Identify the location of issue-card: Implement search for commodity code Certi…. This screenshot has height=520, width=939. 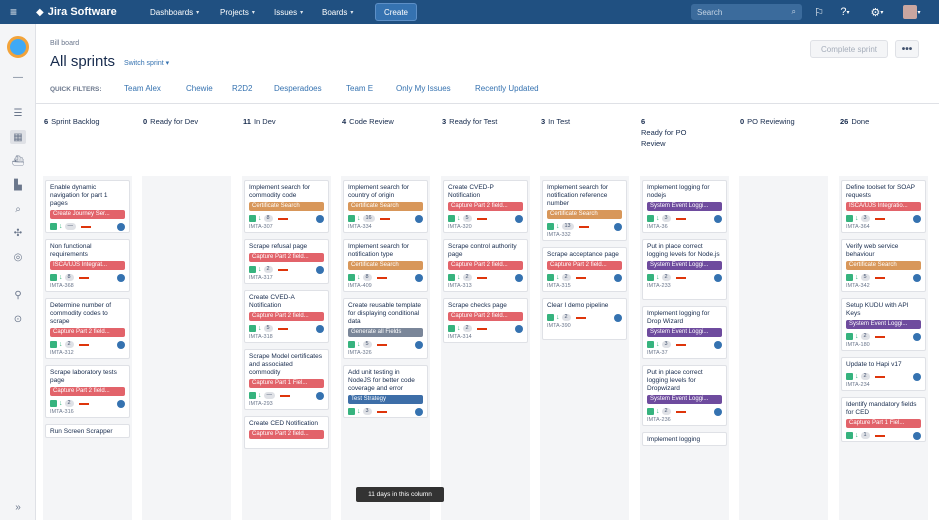
(286, 206).